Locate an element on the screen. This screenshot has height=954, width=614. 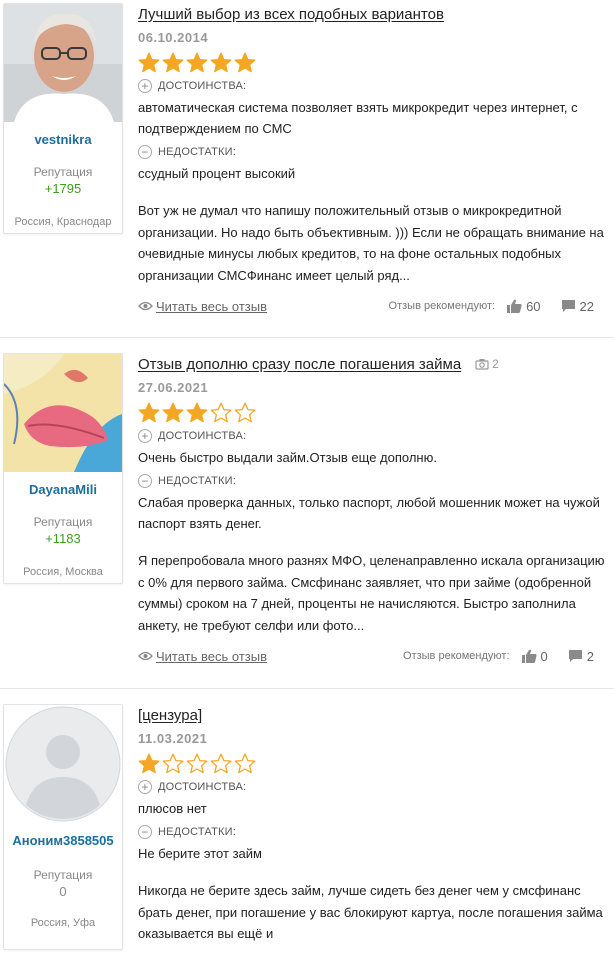
reputation-value: +1795 is located at coordinates (63, 188).